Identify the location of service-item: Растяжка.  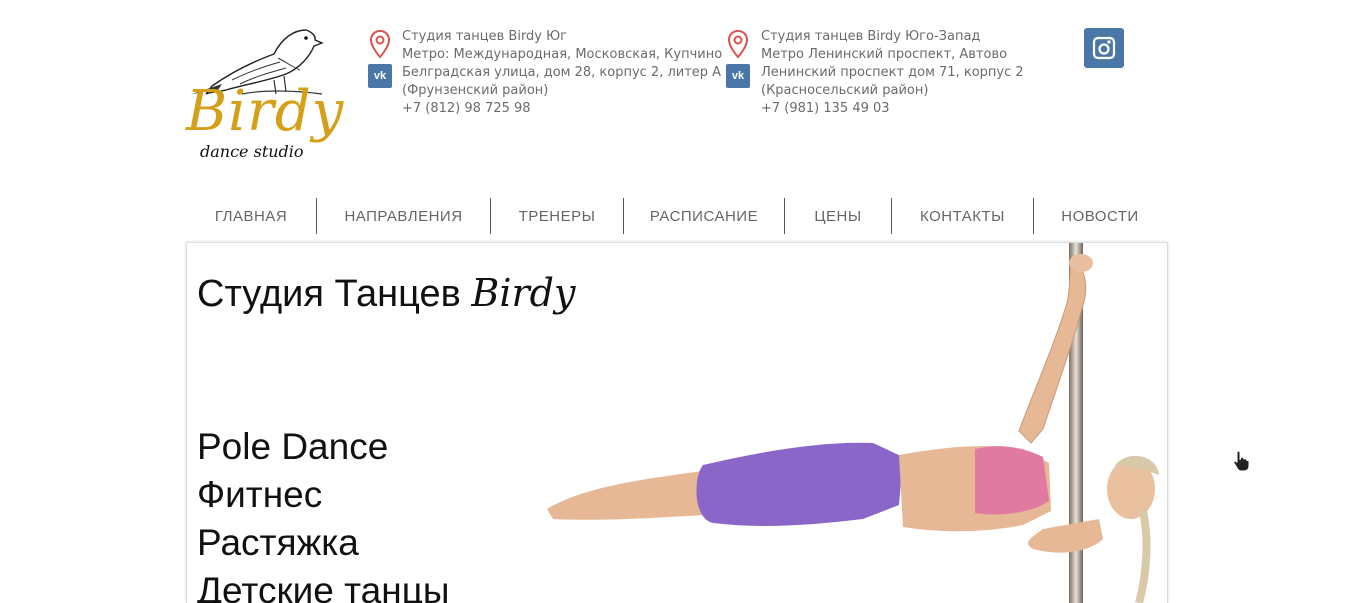
(323, 543).